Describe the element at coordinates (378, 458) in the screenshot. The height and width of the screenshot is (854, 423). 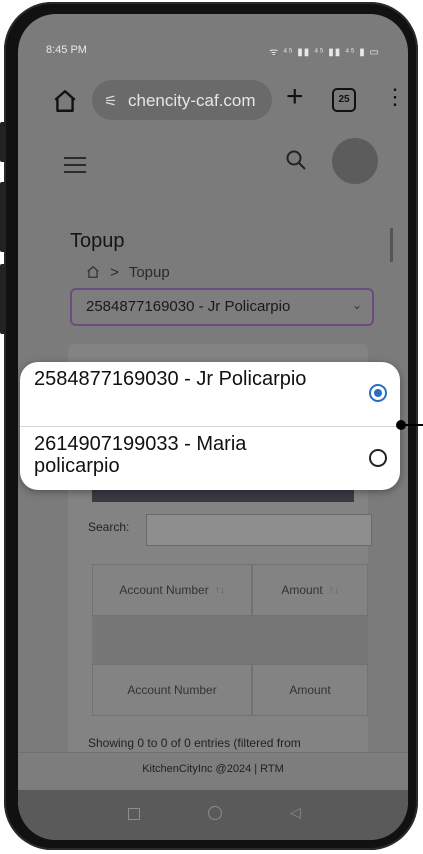
I see `radio-unselected-icon` at that location.